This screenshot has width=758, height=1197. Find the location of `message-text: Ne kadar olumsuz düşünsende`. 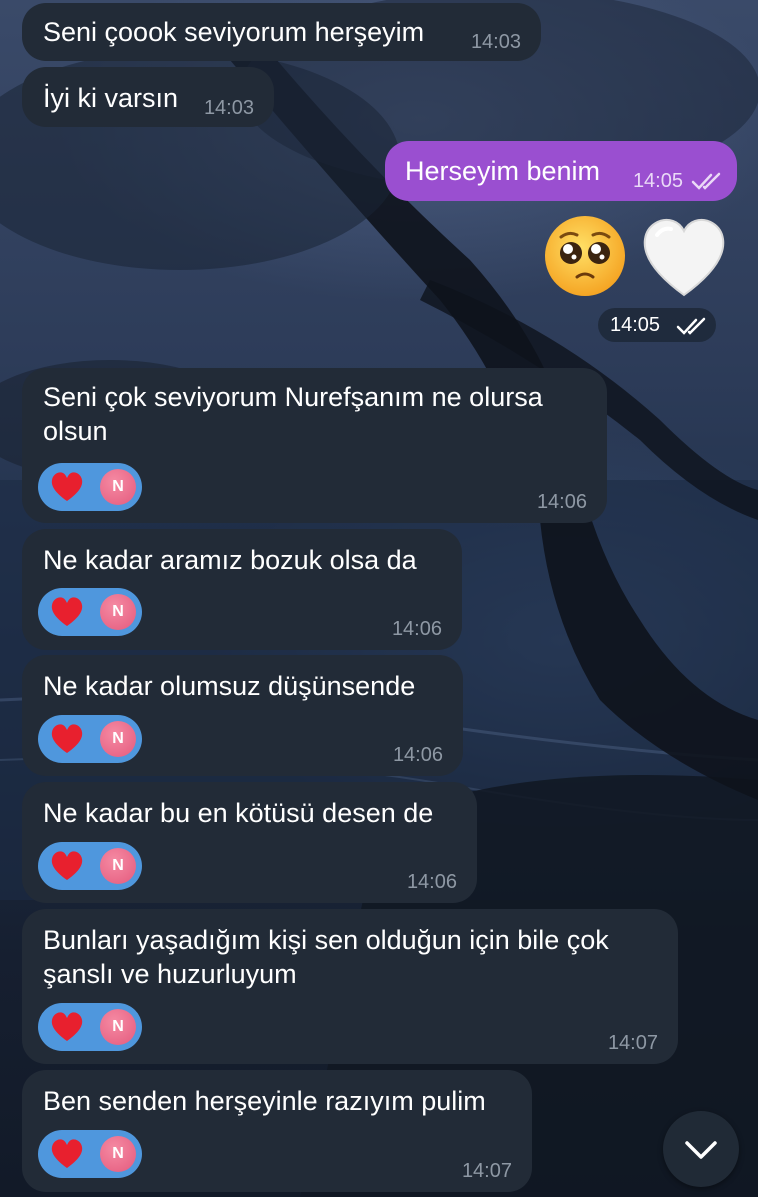

message-text: Ne kadar olumsuz düşünsende is located at coordinates (229, 686).